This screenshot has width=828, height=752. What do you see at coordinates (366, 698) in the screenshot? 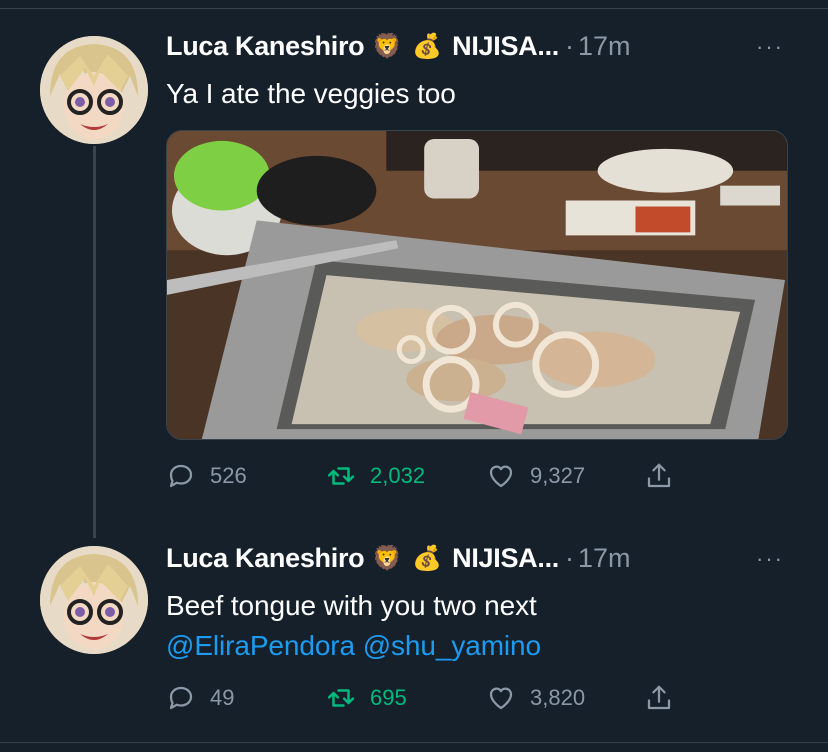
I see `retweet-button: 695` at bounding box center [366, 698].